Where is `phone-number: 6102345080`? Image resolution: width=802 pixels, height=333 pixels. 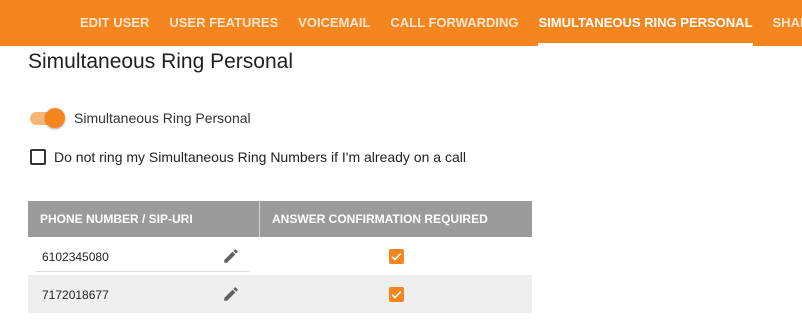
phone-number: 6102345080 is located at coordinates (75, 257).